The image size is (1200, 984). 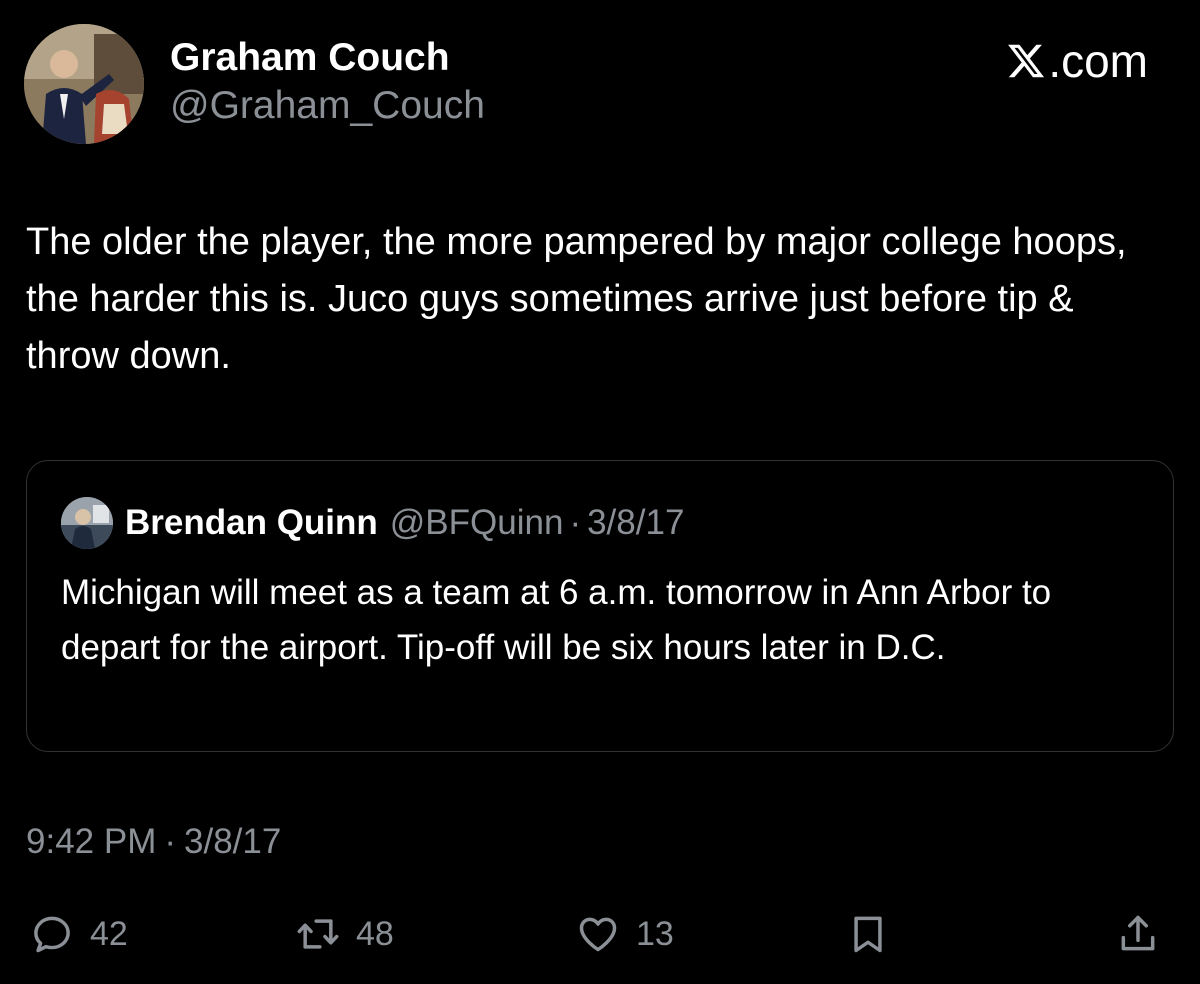 I want to click on quoted-author-name: Brendan Quinn, so click(x=251, y=523).